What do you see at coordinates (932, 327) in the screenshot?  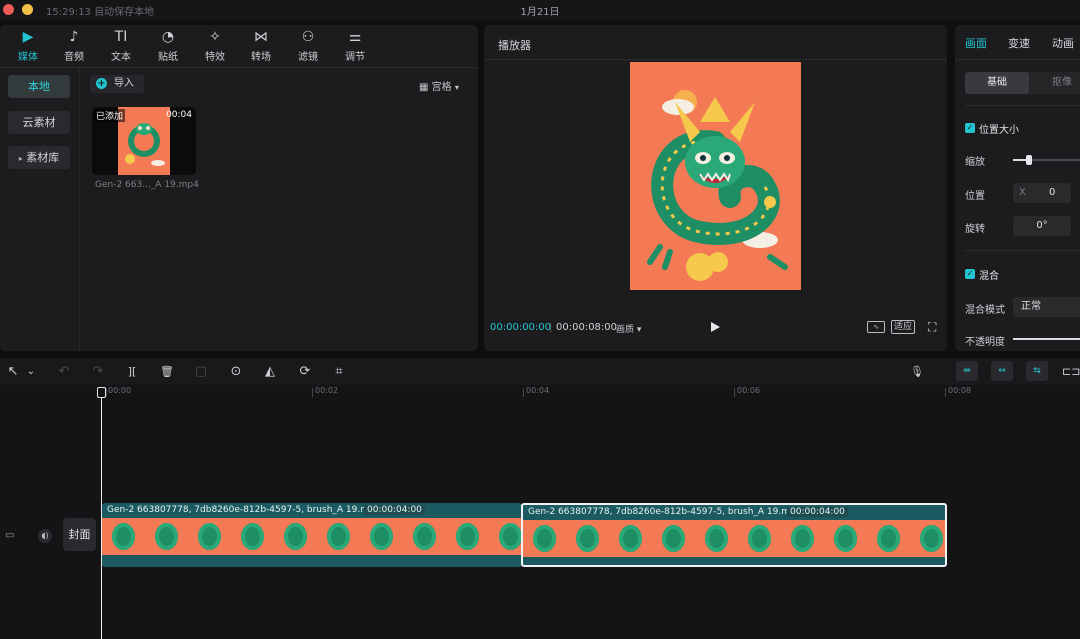 I see `fullscreen-icon: ⛶` at bounding box center [932, 327].